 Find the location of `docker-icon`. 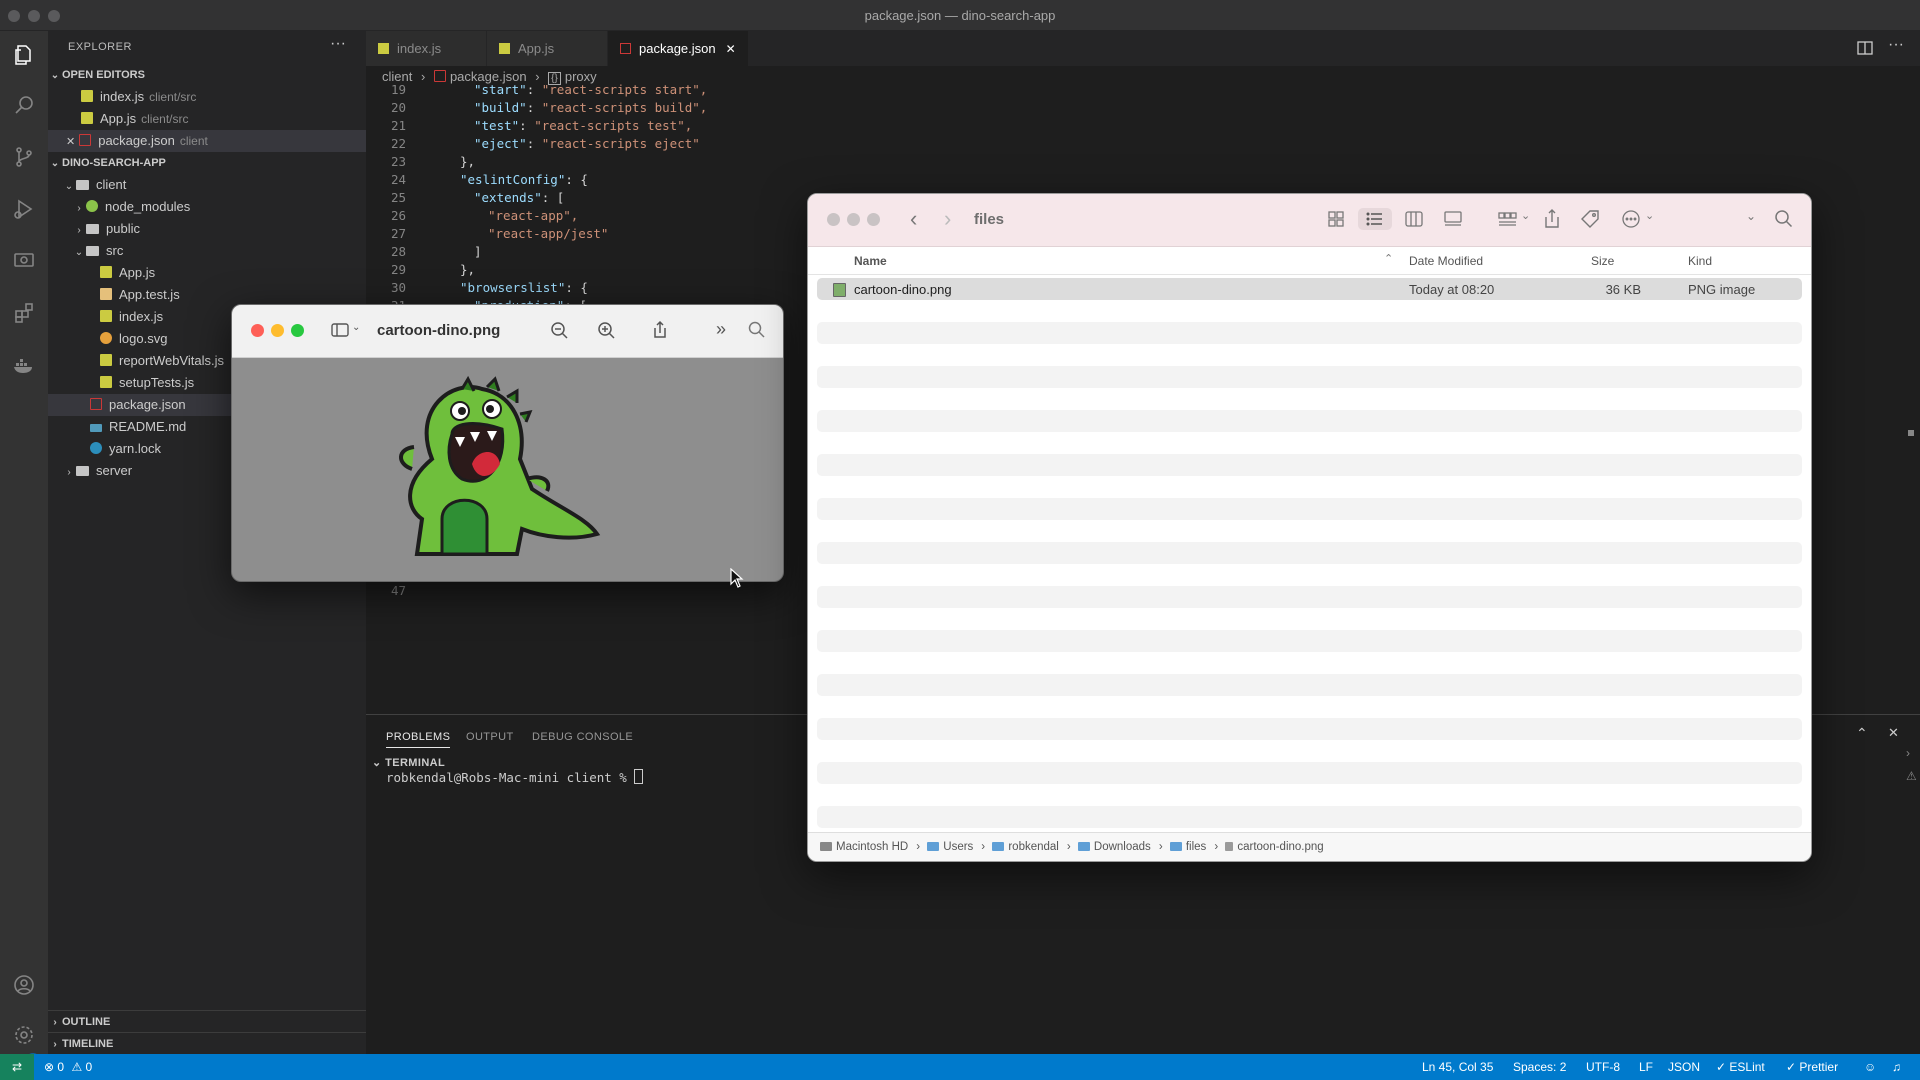

docker-icon is located at coordinates (24, 365).